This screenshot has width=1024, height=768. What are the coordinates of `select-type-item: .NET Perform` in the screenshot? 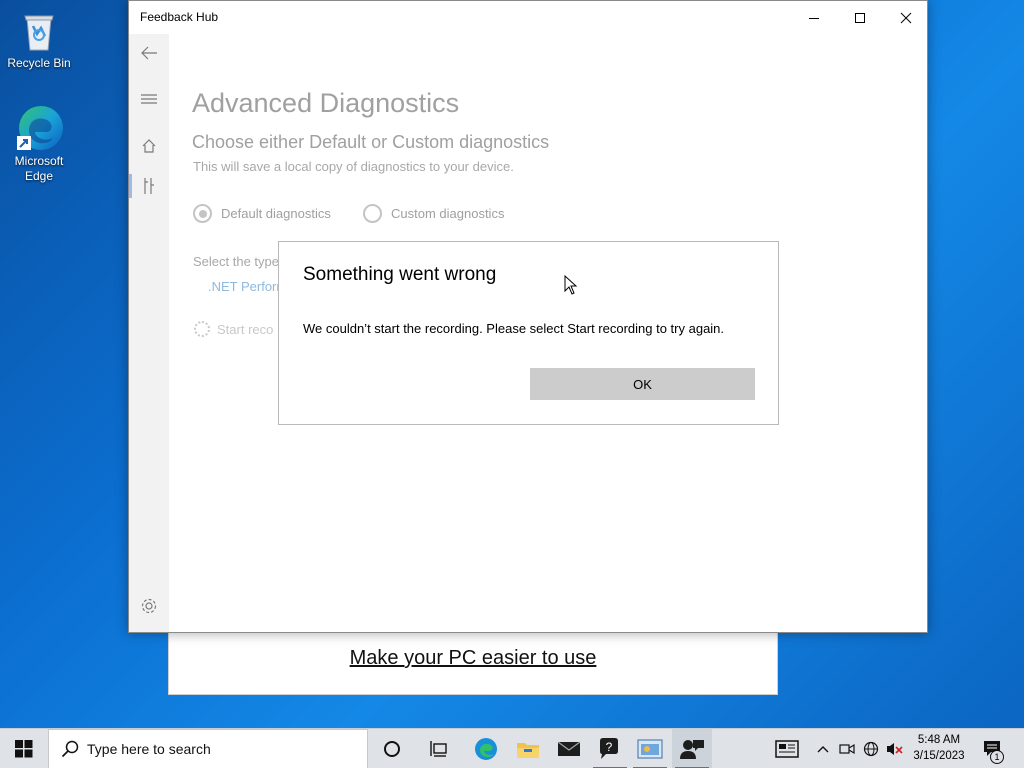 It's located at (247, 286).